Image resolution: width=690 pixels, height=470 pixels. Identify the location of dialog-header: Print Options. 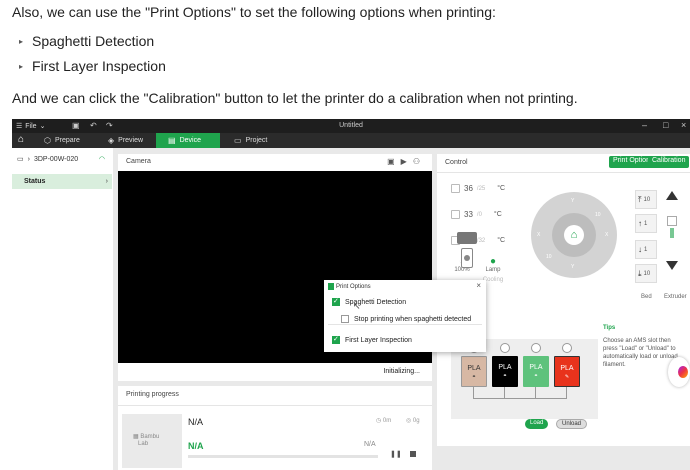
(349, 286).